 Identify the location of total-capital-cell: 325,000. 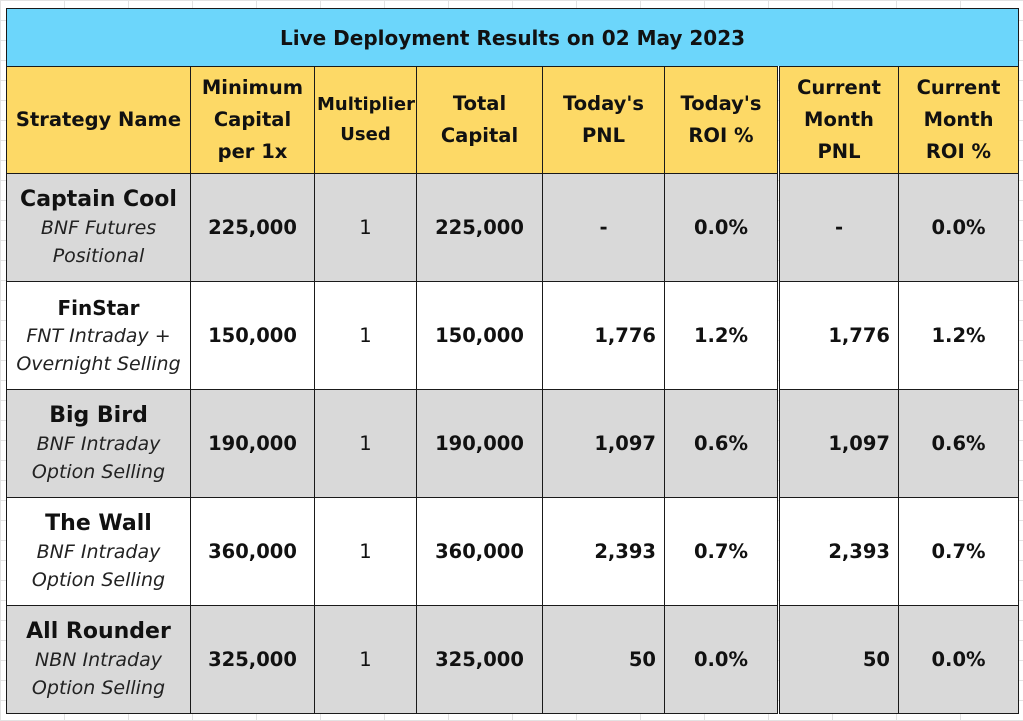
(479, 659).